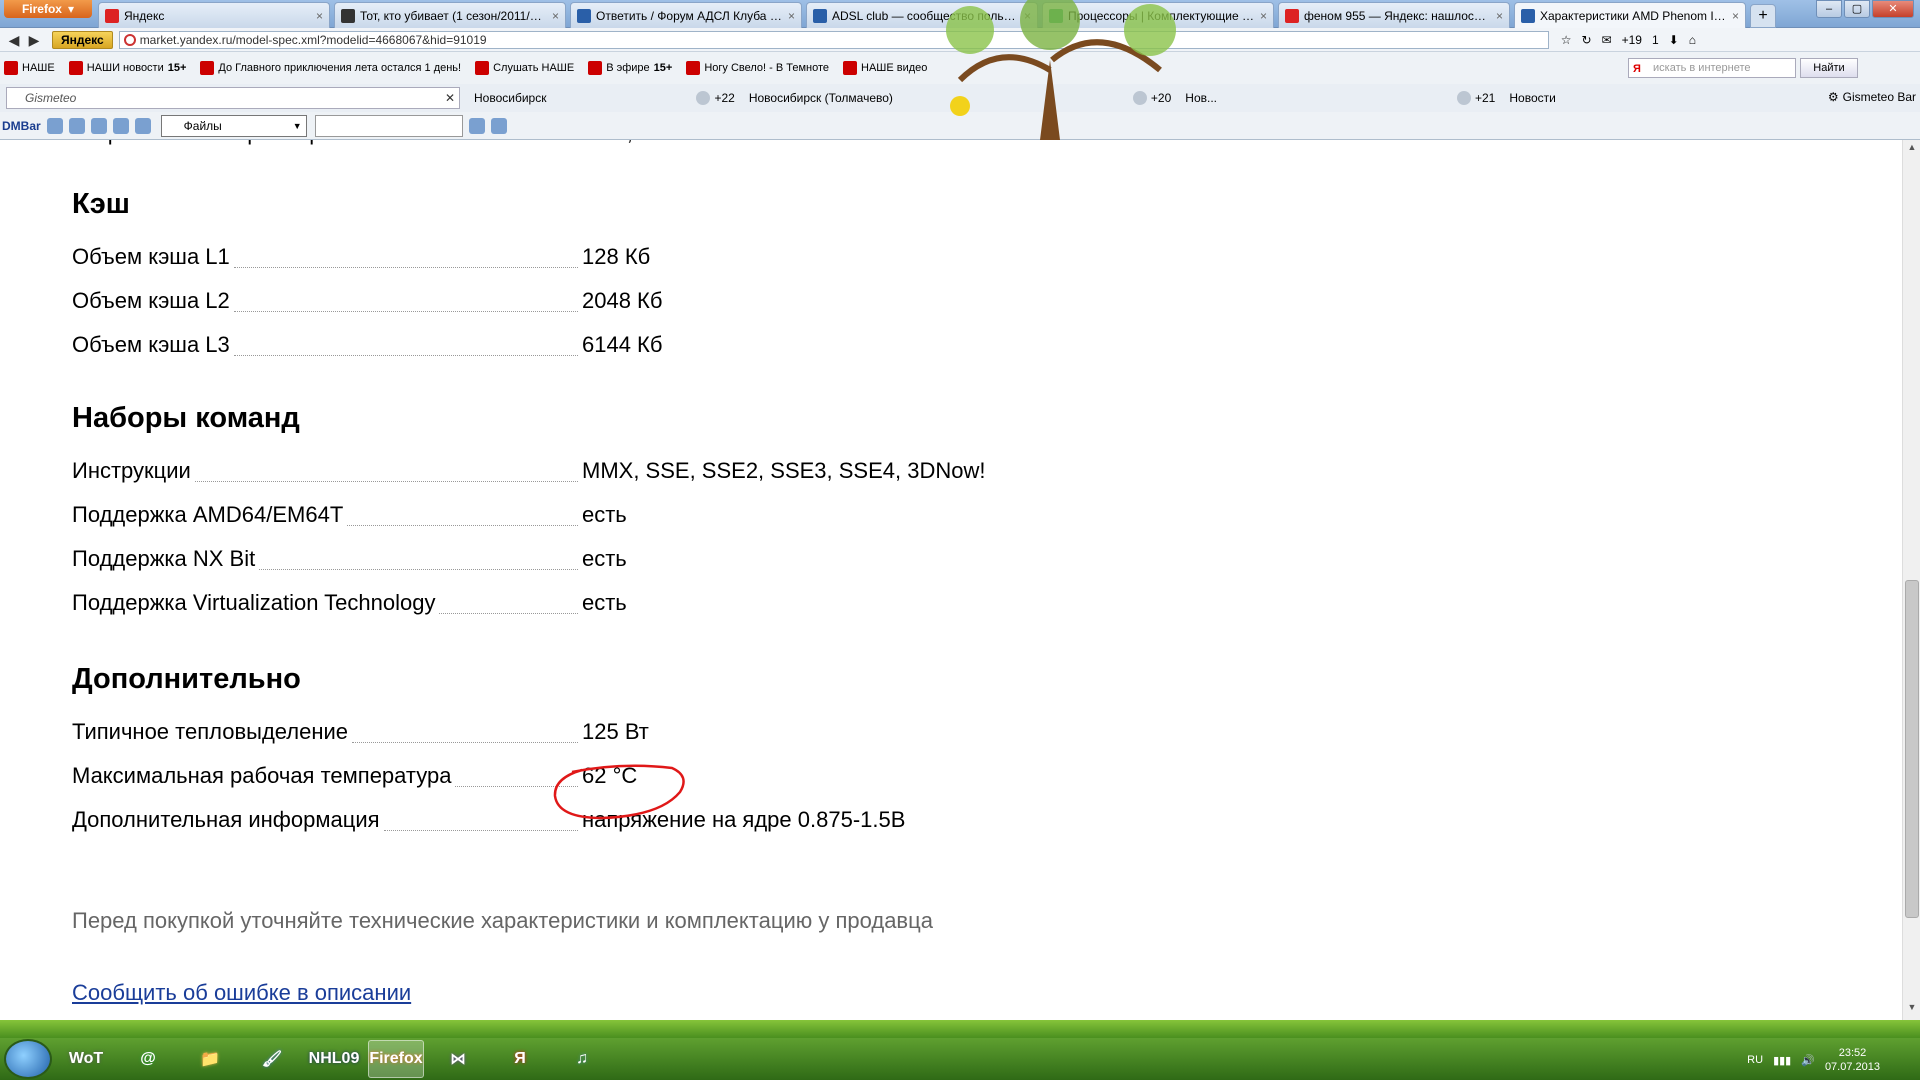  I want to click on taskbar-app-button: NHL09, so click(334, 1059).